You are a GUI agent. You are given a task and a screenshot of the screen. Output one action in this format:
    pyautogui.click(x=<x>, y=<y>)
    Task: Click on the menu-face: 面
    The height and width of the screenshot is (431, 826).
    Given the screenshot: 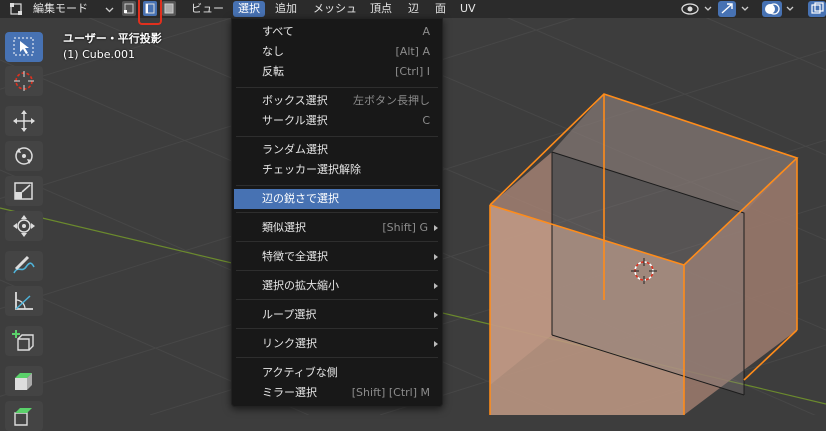 What is the action you would take?
    pyautogui.click(x=440, y=9)
    